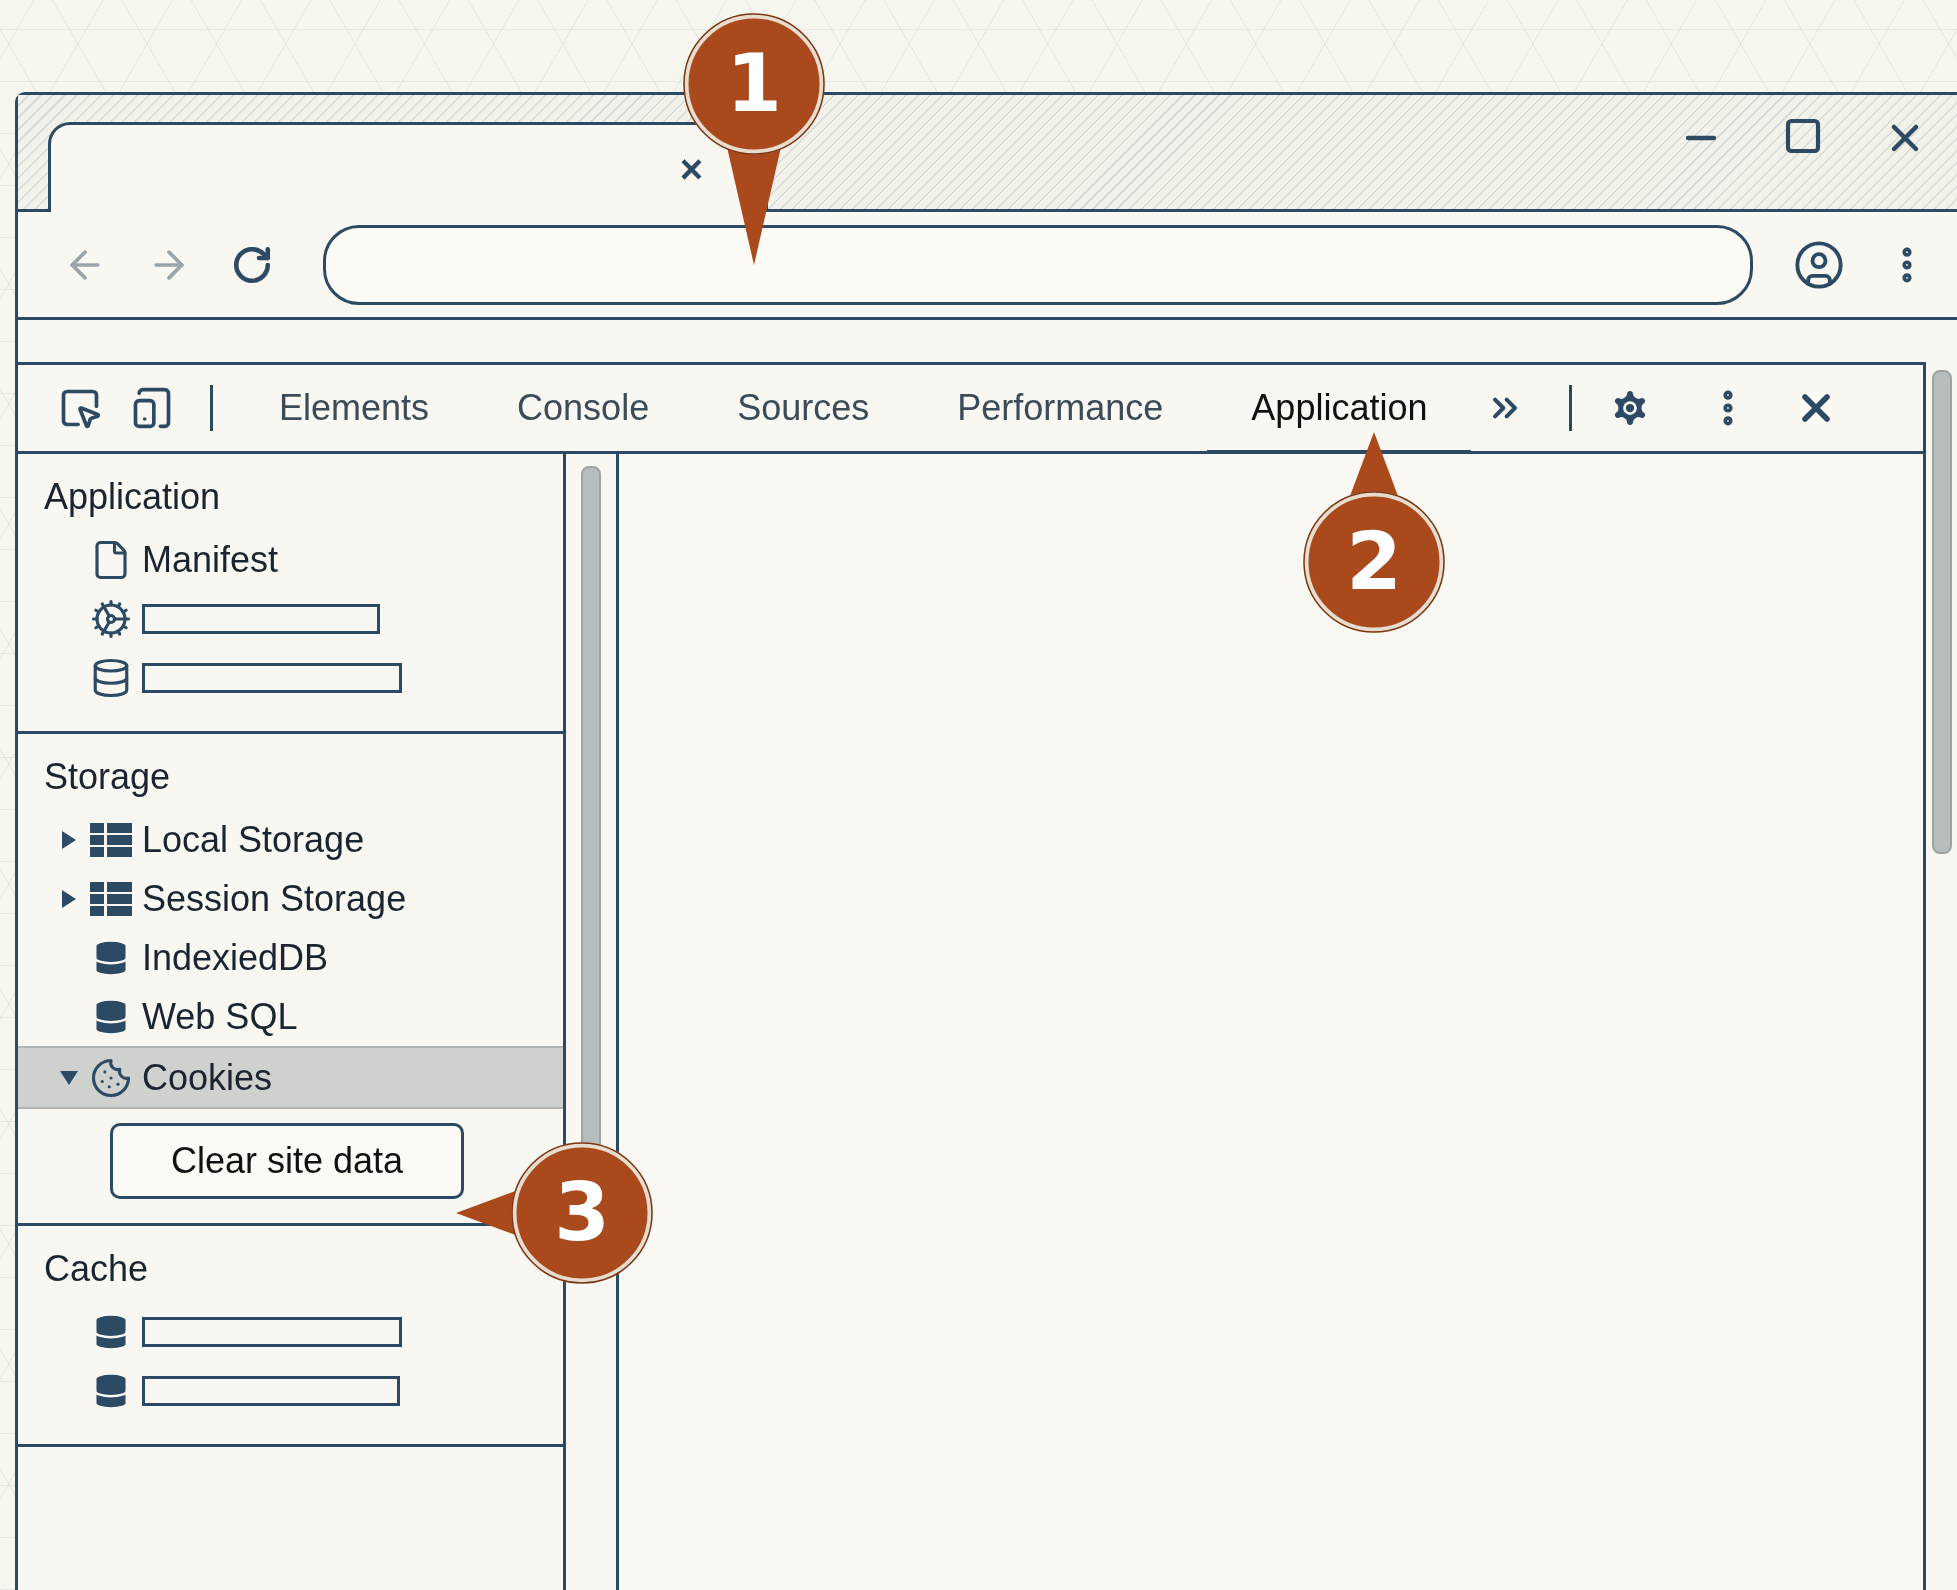 The width and height of the screenshot is (1957, 1590). What do you see at coordinates (583, 409) in the screenshot?
I see `devtools-tab: Console` at bounding box center [583, 409].